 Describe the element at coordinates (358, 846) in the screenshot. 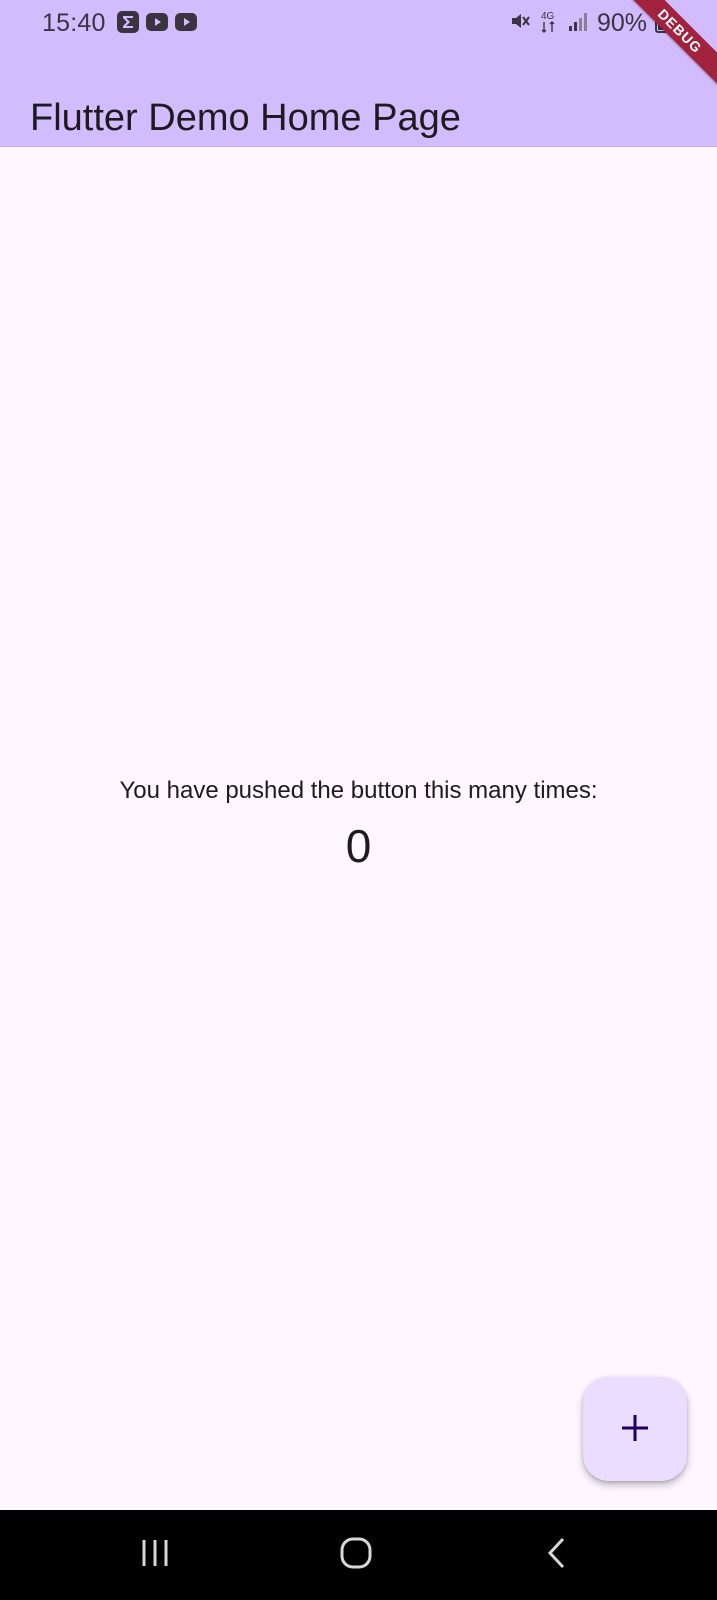

I see `counter-value: 0` at that location.